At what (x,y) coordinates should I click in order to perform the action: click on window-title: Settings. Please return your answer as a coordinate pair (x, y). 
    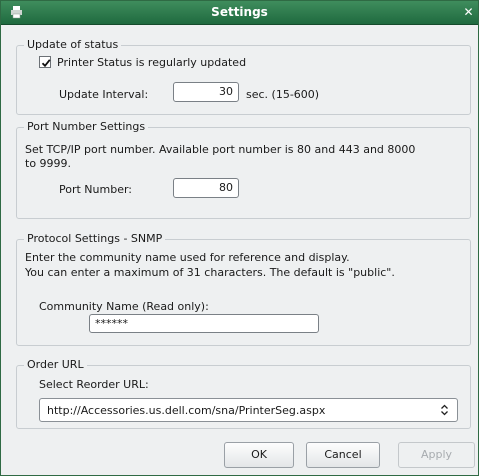
    Looking at the image, I should click on (239, 12).